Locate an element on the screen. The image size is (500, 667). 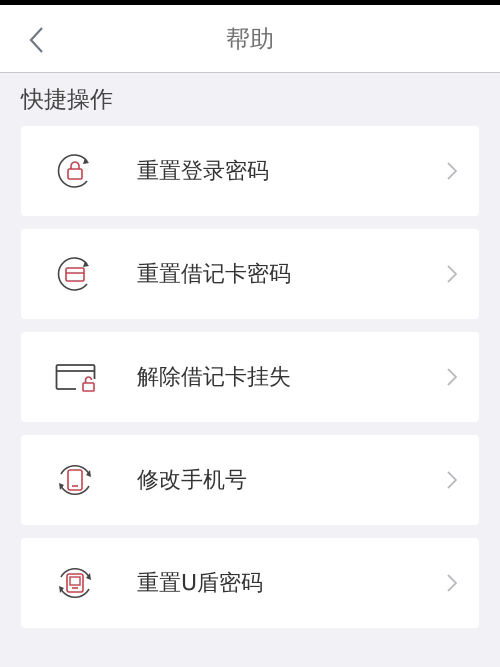
section-title: 快捷操作 is located at coordinates (67, 101).